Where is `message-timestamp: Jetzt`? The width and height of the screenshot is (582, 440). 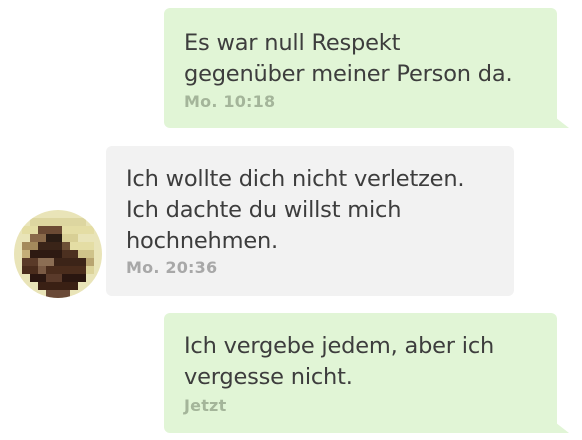 message-timestamp: Jetzt is located at coordinates (205, 405).